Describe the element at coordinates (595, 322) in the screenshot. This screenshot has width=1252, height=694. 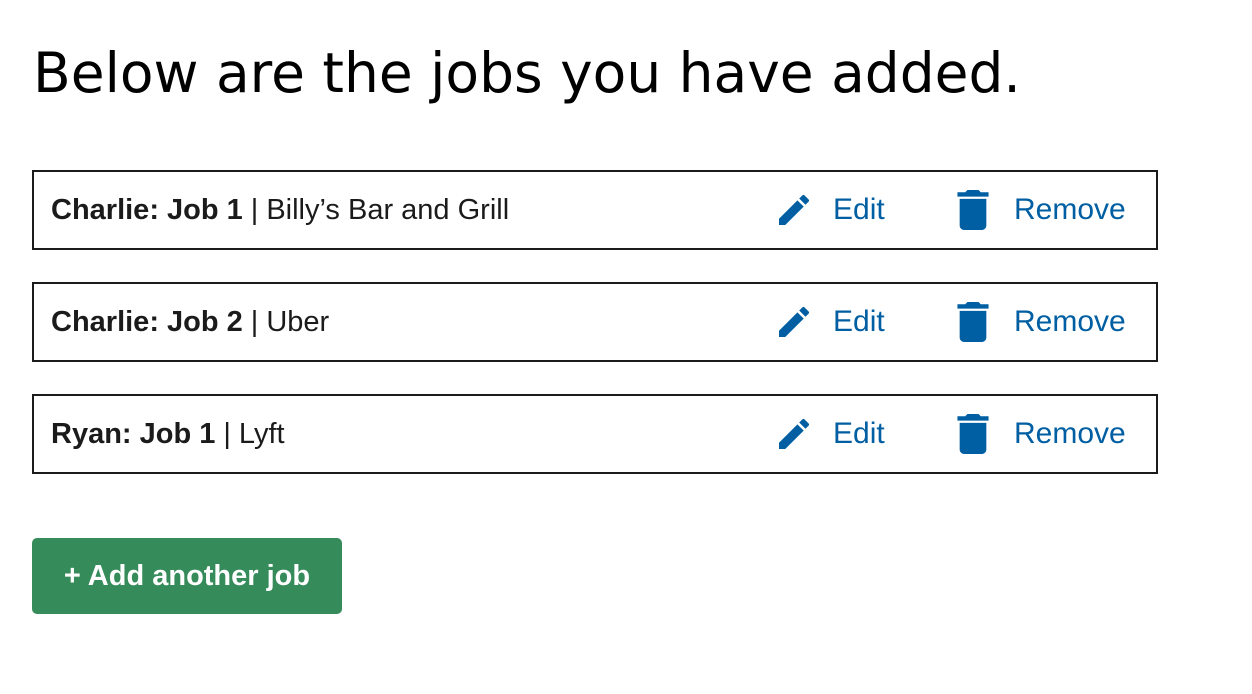
I see `job-row: Charlie: Job 2 | Uber Edit Remove` at that location.